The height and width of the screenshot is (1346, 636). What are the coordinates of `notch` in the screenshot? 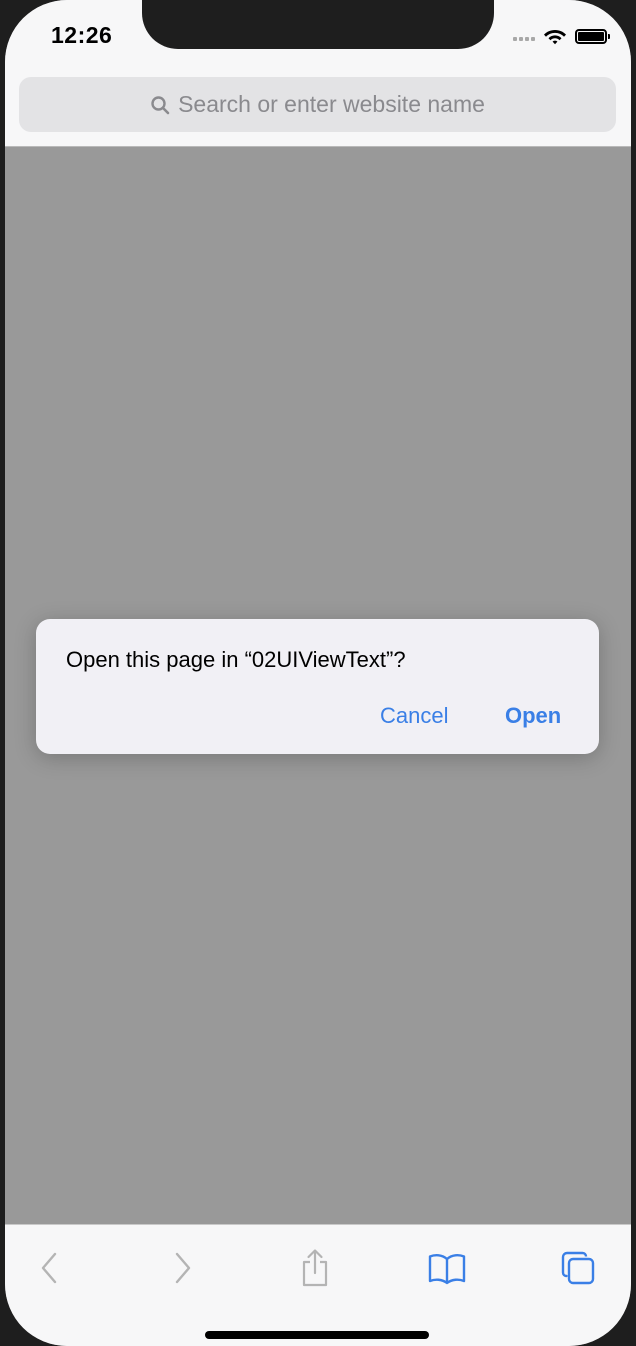 It's located at (318, 24).